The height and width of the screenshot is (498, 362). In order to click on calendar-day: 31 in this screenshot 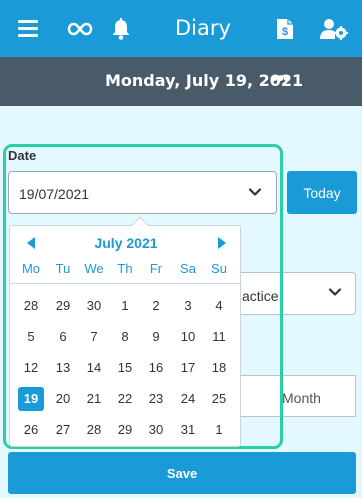, I will do `click(188, 430)`.